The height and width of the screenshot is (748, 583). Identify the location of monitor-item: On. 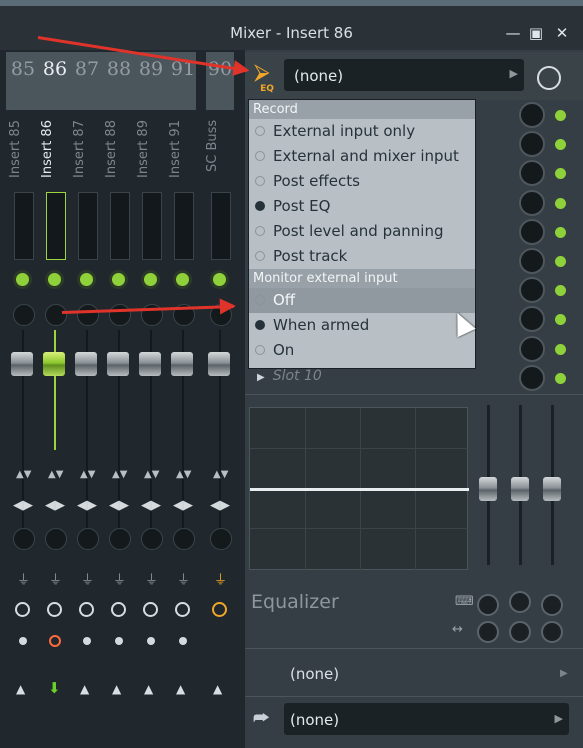
(362, 350).